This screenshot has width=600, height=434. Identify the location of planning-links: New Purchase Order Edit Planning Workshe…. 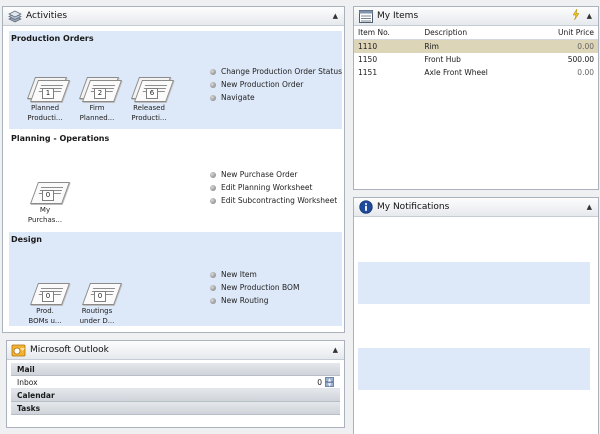
(273, 187).